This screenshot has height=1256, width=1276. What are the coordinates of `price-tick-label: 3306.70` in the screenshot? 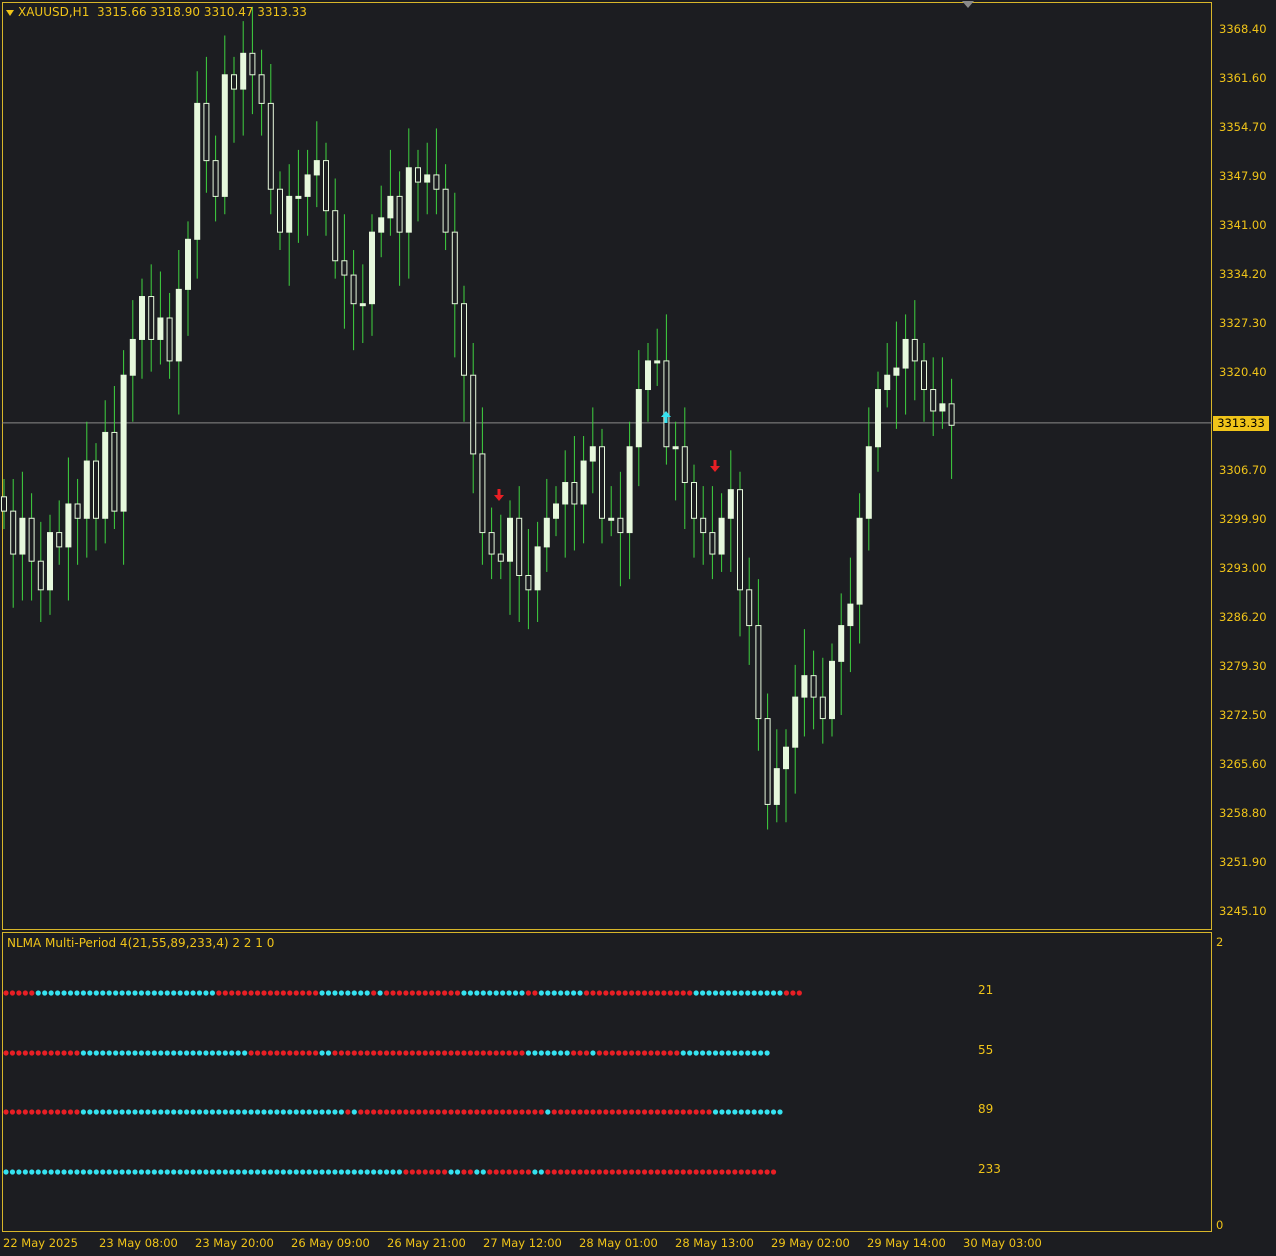 It's located at (1243, 470).